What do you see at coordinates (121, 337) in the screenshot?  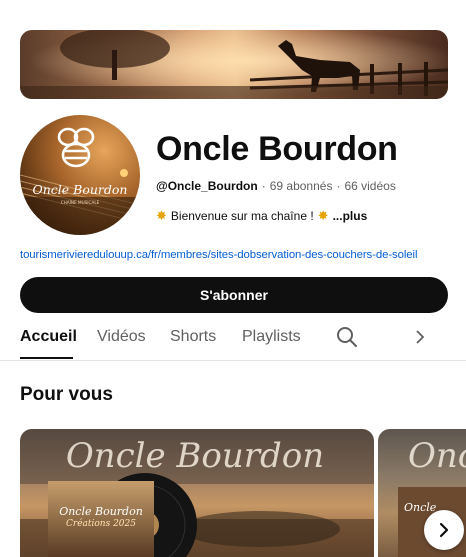 I see `tab-videos: Vidéos` at bounding box center [121, 337].